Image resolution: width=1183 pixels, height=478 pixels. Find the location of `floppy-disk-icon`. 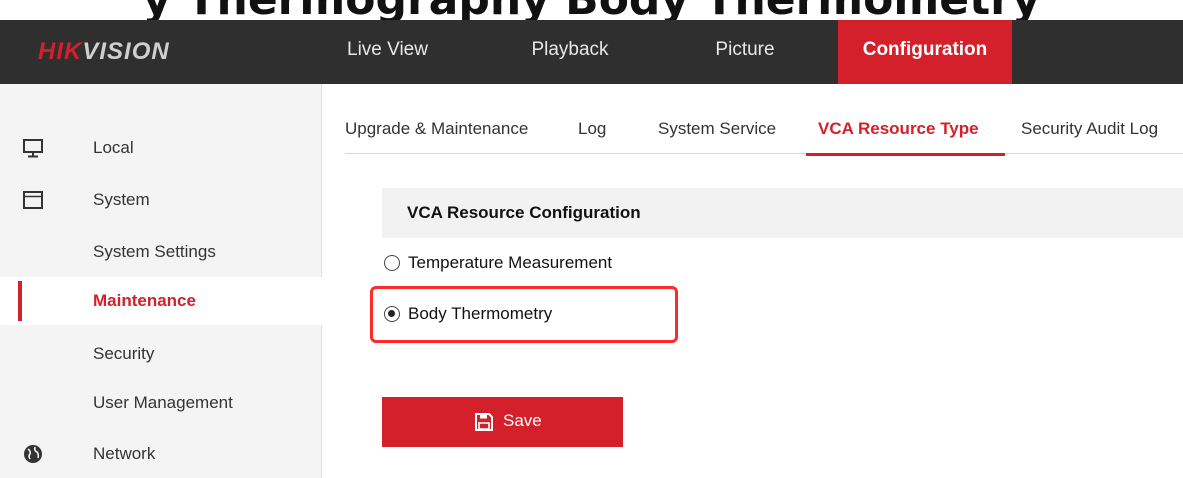

floppy-disk-icon is located at coordinates (484, 422).